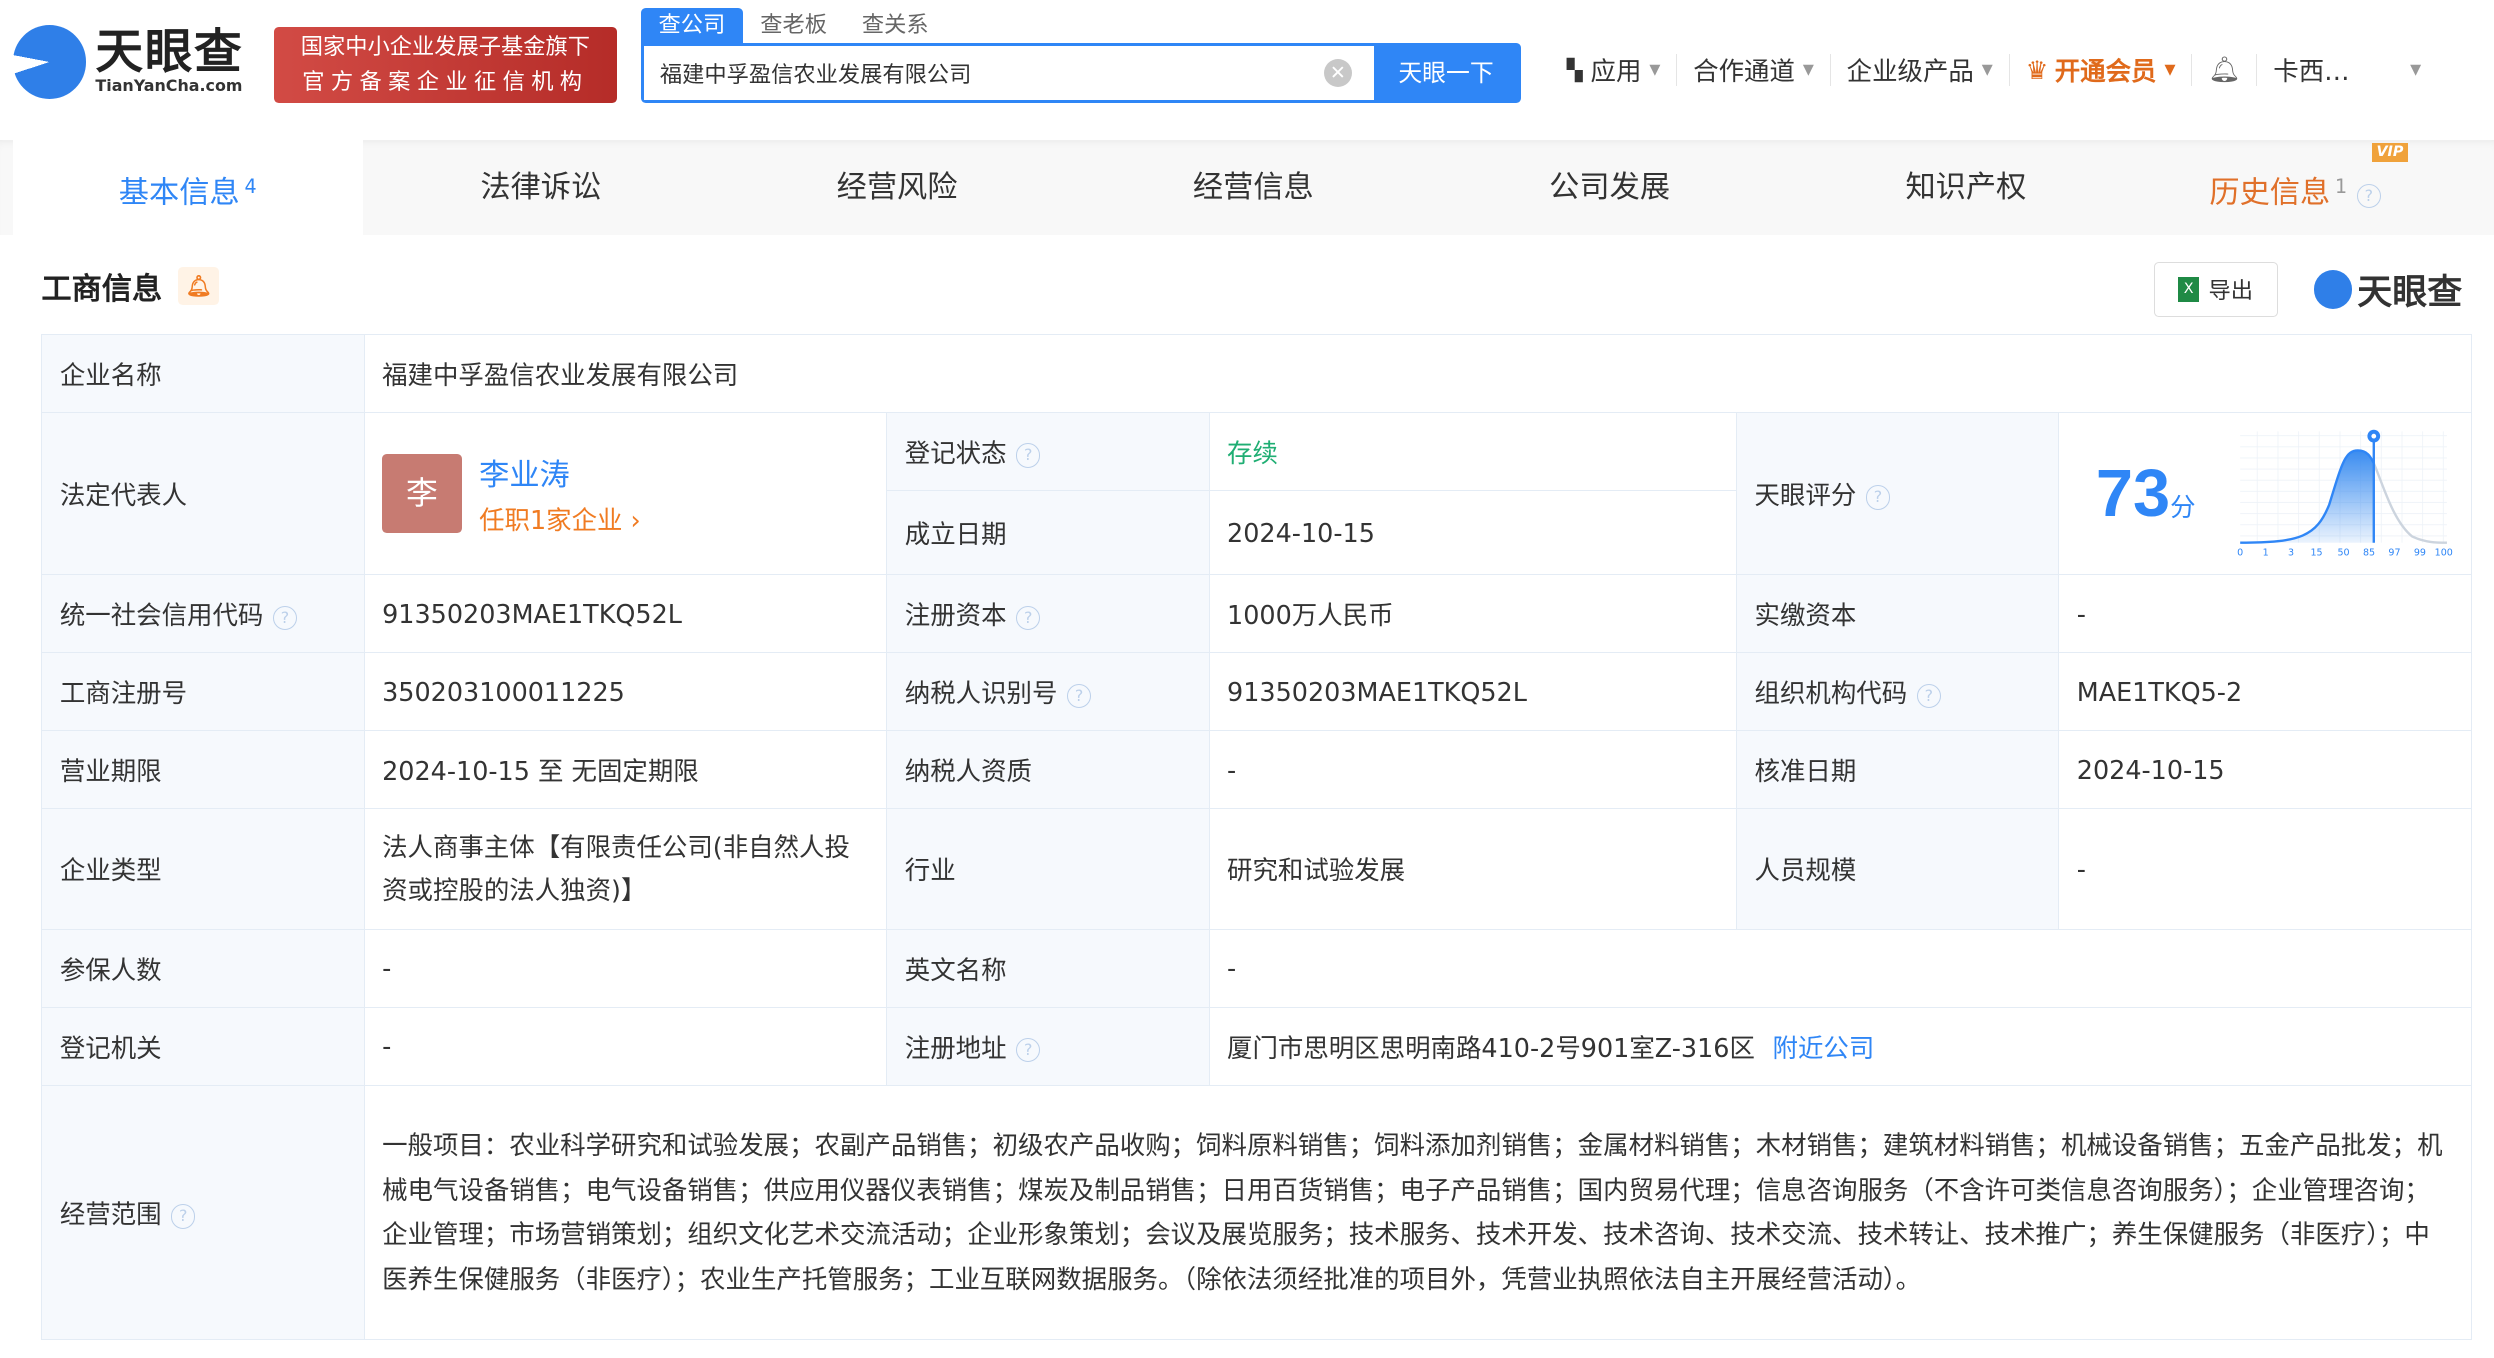 Image resolution: width=2494 pixels, height=1358 pixels. I want to click on tab-development: 公司发展, so click(1609, 187).